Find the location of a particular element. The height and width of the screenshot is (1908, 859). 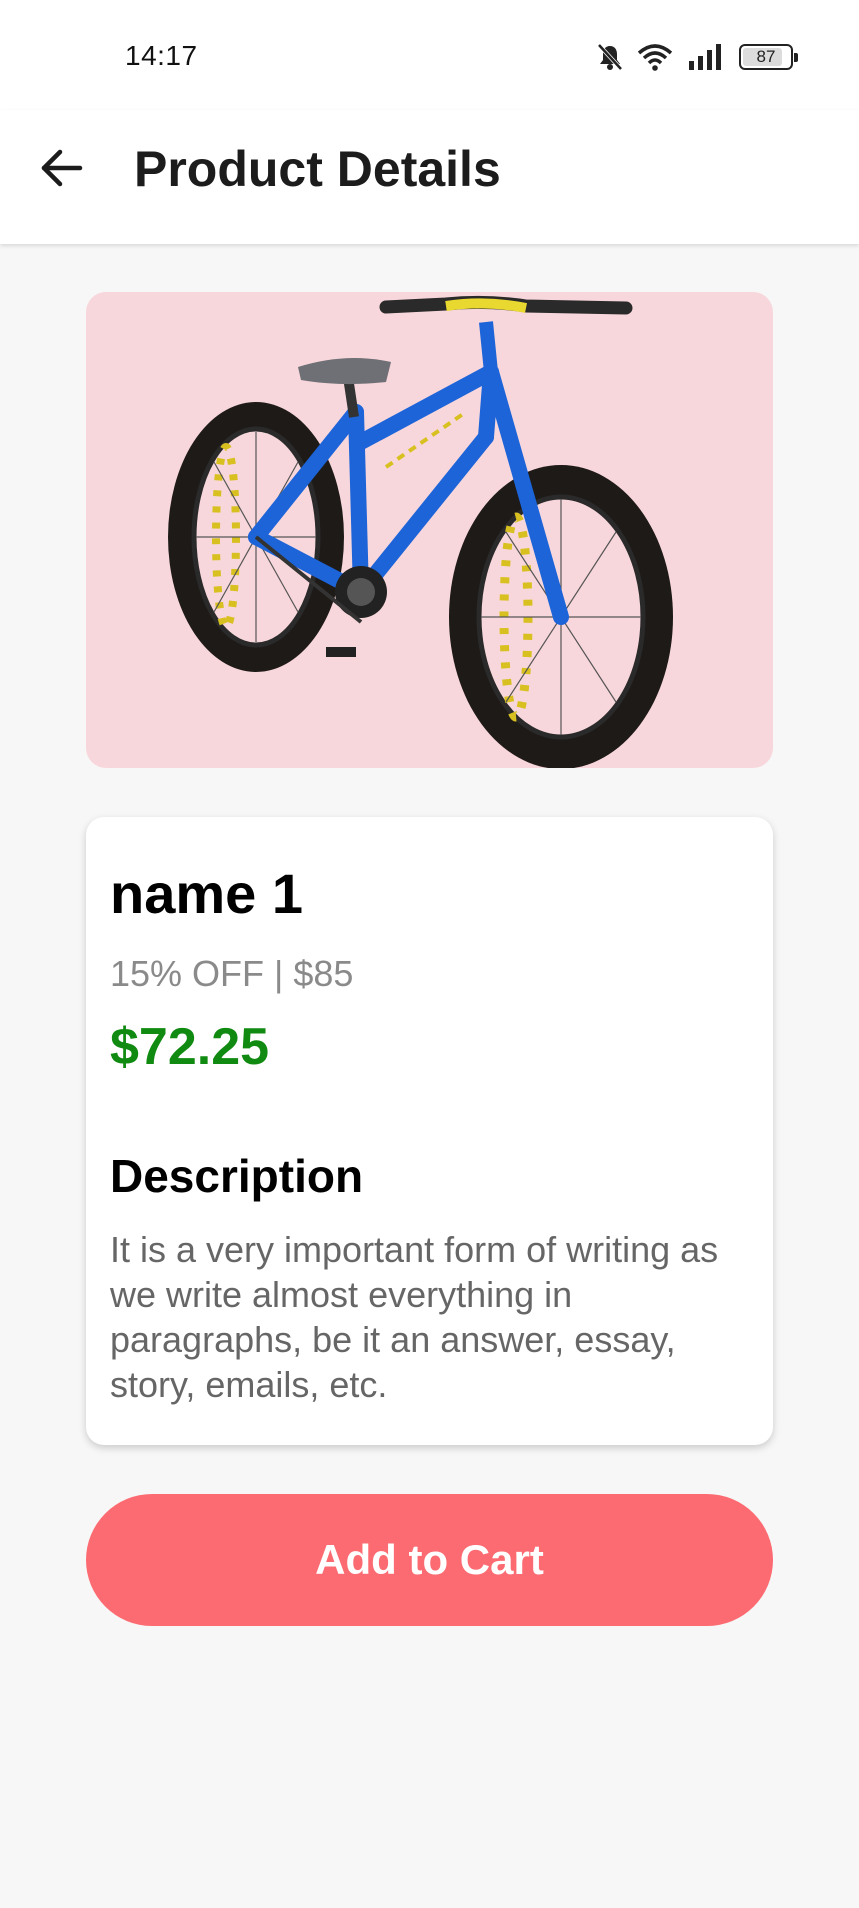

product-name: name 1 is located at coordinates (206, 893).